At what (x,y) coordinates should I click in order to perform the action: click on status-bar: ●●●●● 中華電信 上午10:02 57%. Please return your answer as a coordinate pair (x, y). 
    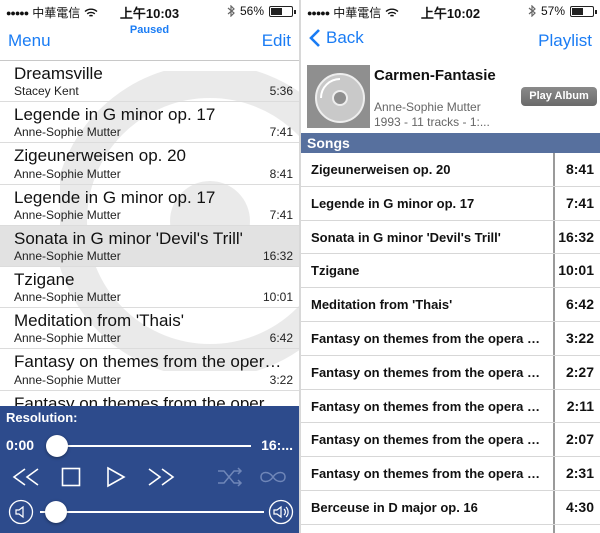
    Looking at the image, I should click on (450, 11).